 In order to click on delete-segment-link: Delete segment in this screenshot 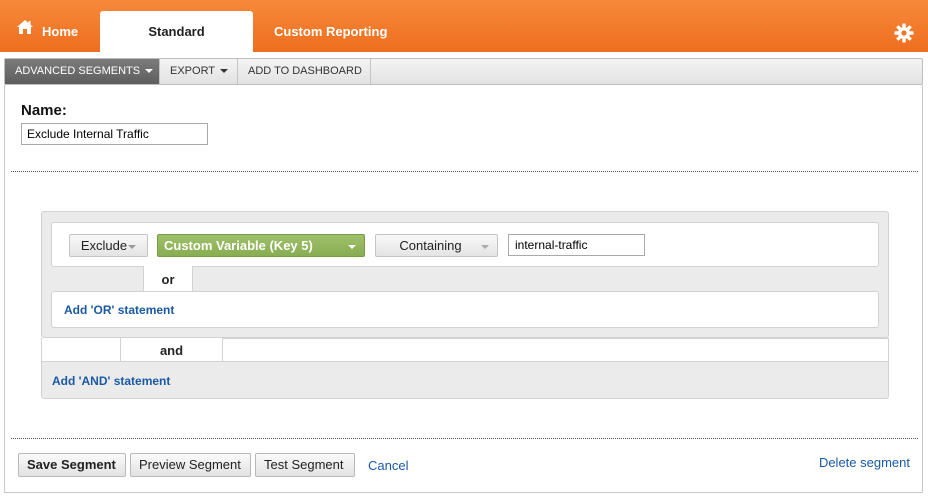, I will do `click(864, 462)`.